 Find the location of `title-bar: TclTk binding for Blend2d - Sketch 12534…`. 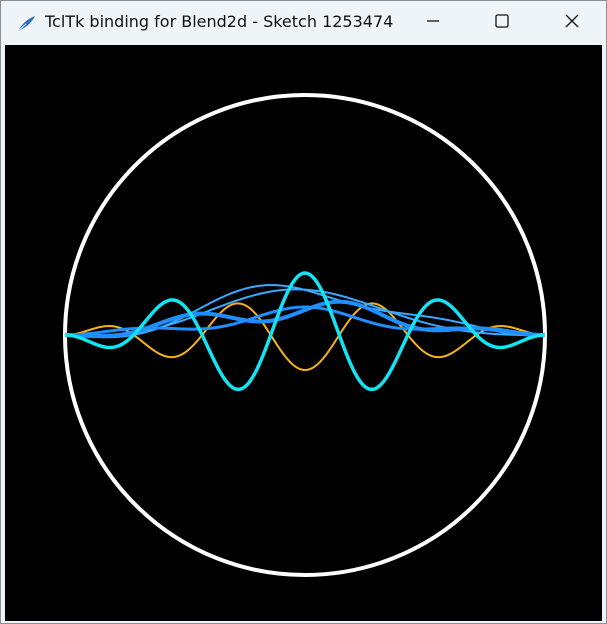

title-bar: TclTk binding for Blend2d - Sketch 12534… is located at coordinates (303, 23).